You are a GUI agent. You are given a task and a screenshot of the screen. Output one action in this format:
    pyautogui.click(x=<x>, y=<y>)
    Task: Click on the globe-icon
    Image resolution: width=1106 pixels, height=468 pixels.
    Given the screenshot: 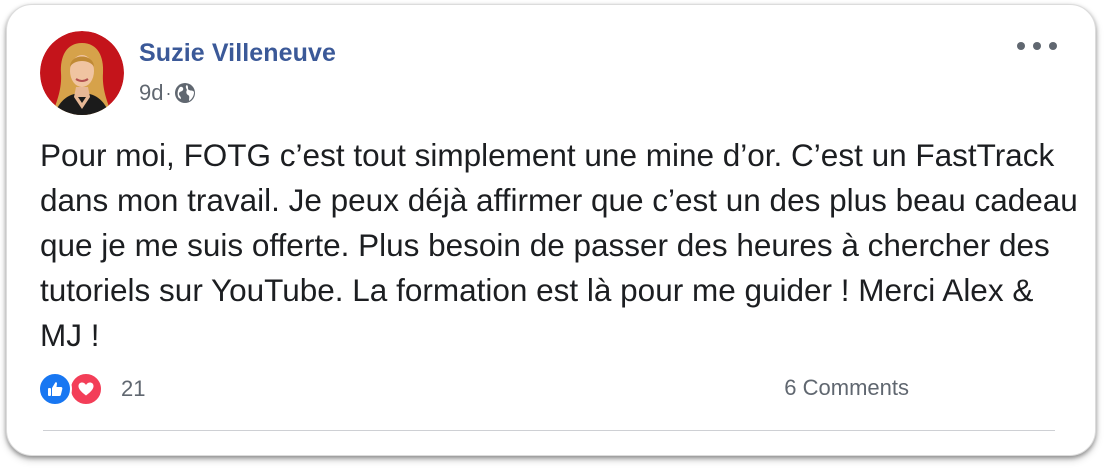 What is the action you would take?
    pyautogui.click(x=185, y=93)
    